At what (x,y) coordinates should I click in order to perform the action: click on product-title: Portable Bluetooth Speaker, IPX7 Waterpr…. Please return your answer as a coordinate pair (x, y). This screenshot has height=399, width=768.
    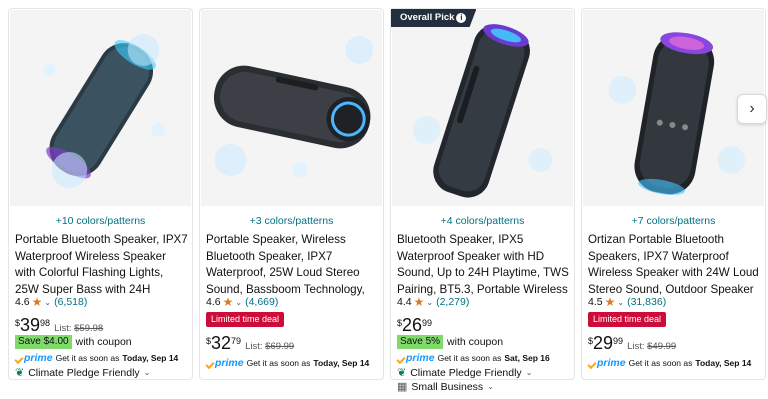
    Looking at the image, I should click on (101, 265).